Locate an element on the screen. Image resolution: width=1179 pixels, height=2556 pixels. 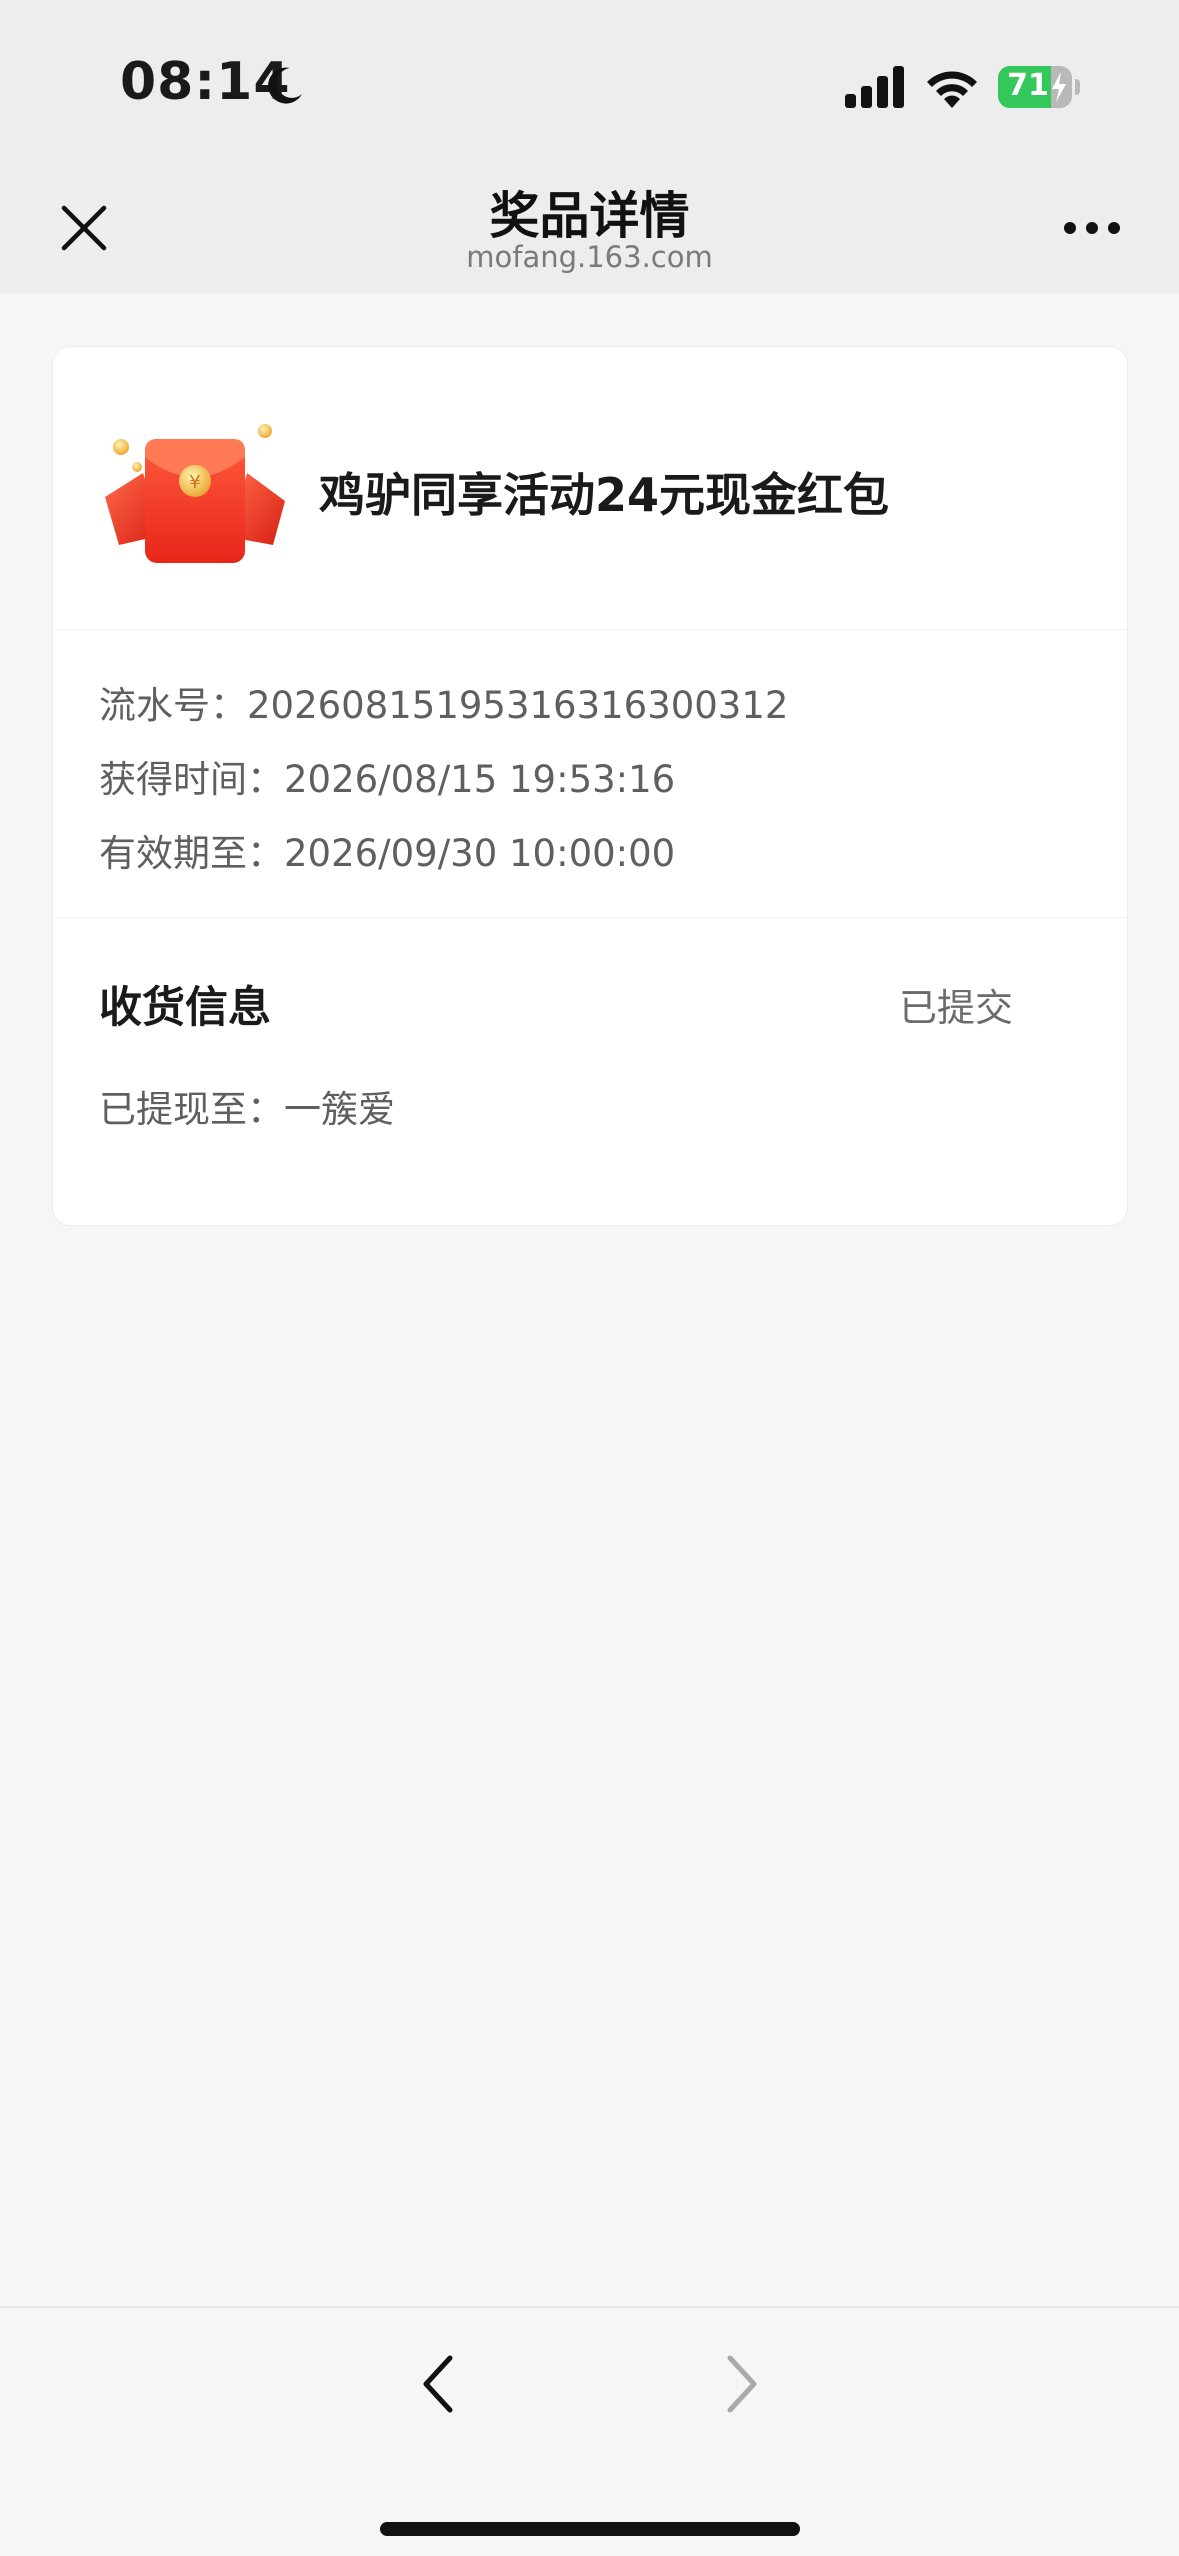
forward-chevron-icon is located at coordinates (742, 2384).